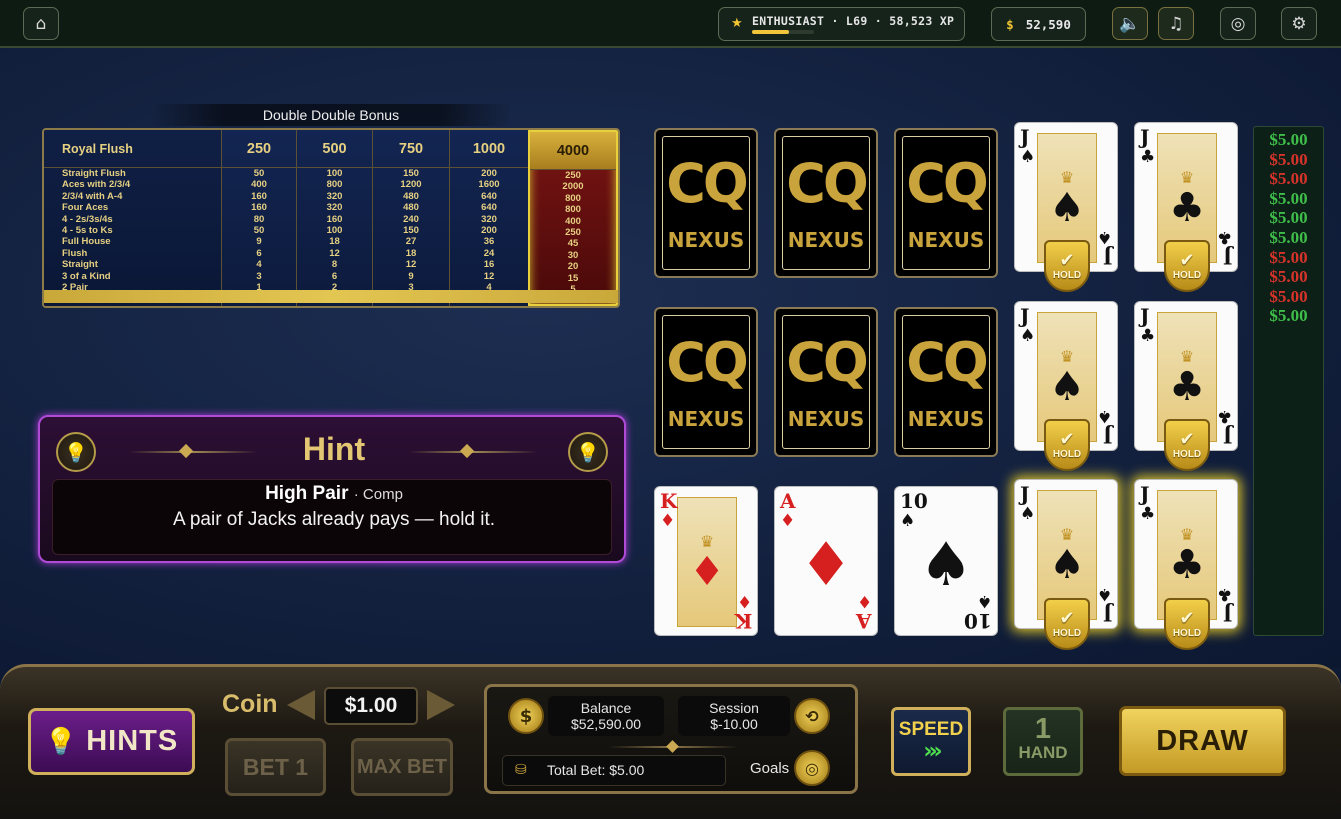 The height and width of the screenshot is (819, 1341). I want to click on home-button: ⌂, so click(41, 23).